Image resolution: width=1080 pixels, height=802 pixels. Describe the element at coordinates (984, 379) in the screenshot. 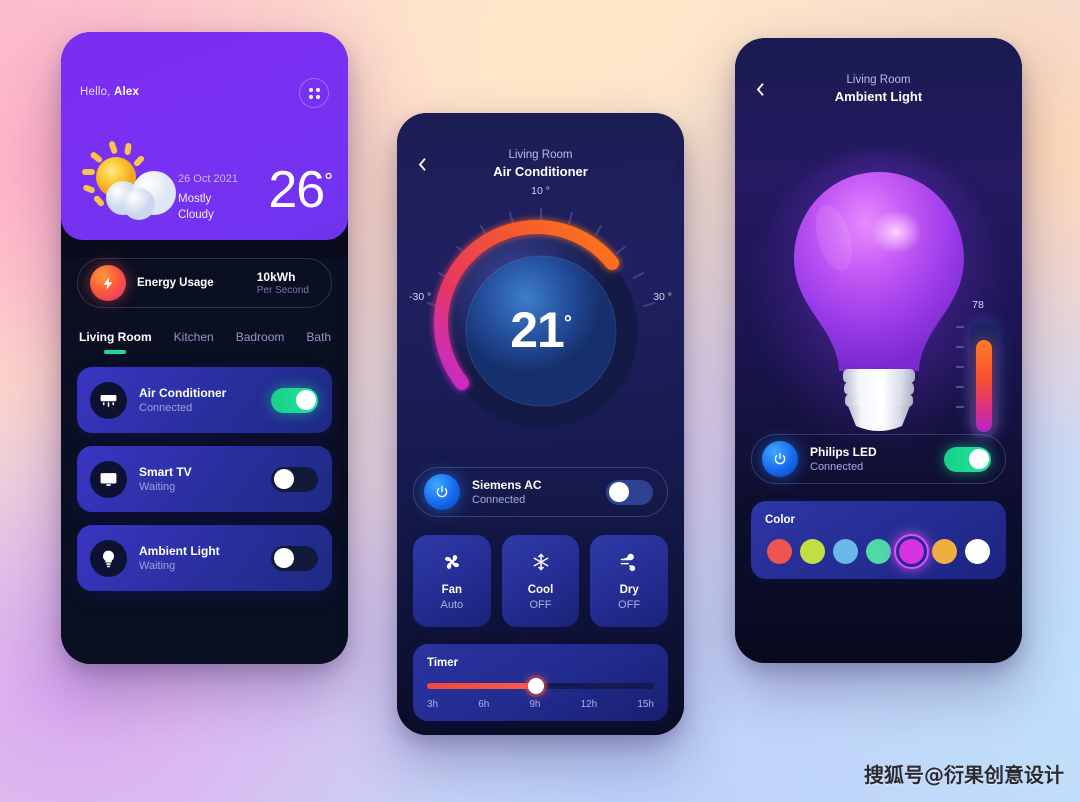

I see `brightness-slider` at that location.